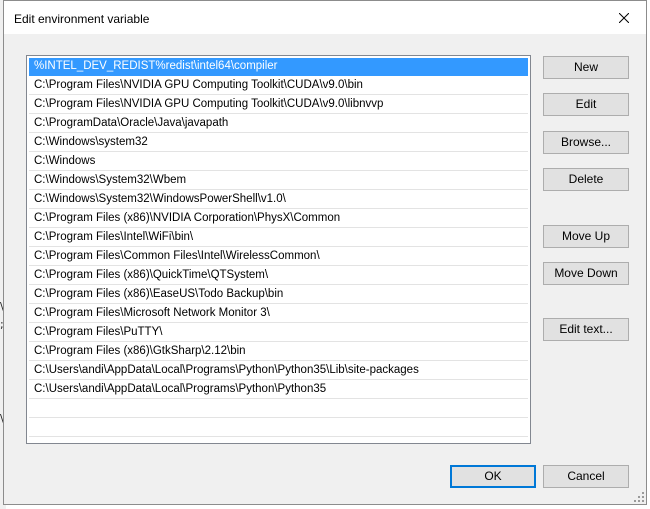 The width and height of the screenshot is (650, 509). I want to click on ok-button: OK, so click(493, 476).